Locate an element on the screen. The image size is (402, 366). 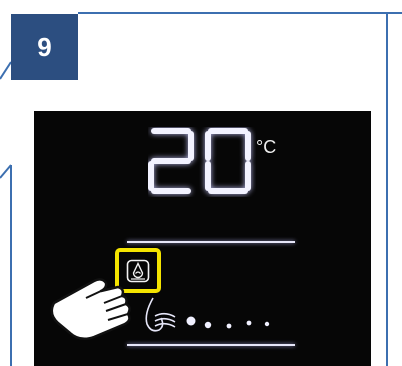
bottom-divider is located at coordinates (211, 345).